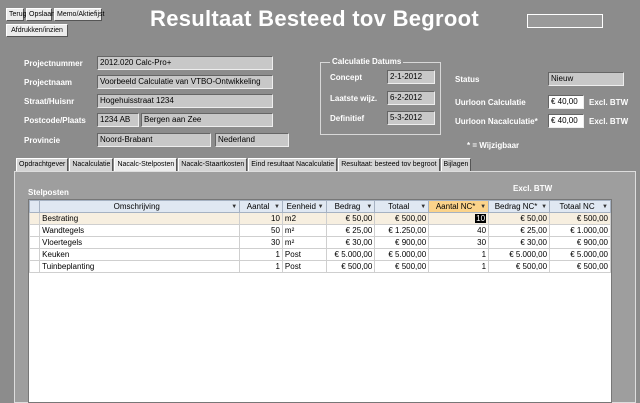 The height and width of the screenshot is (403, 640). Describe the element at coordinates (140, 266) in the screenshot. I see `cell-omschrijving: Tuinbeplanting` at that location.